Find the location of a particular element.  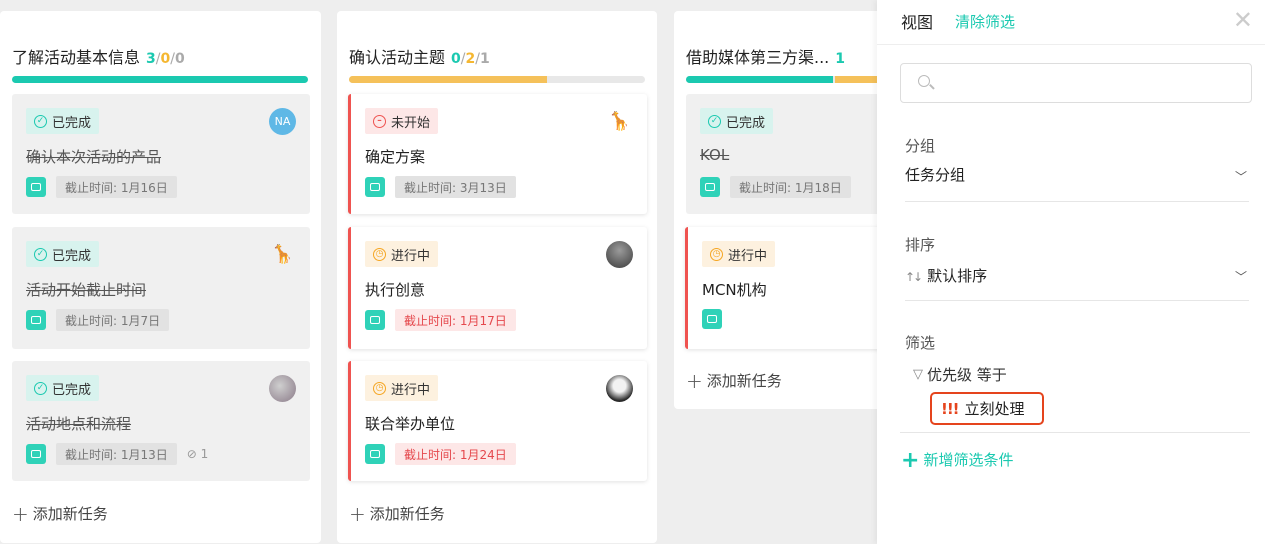

column-title: 借助媒体第三方渠... 1 is located at coordinates (765, 56).